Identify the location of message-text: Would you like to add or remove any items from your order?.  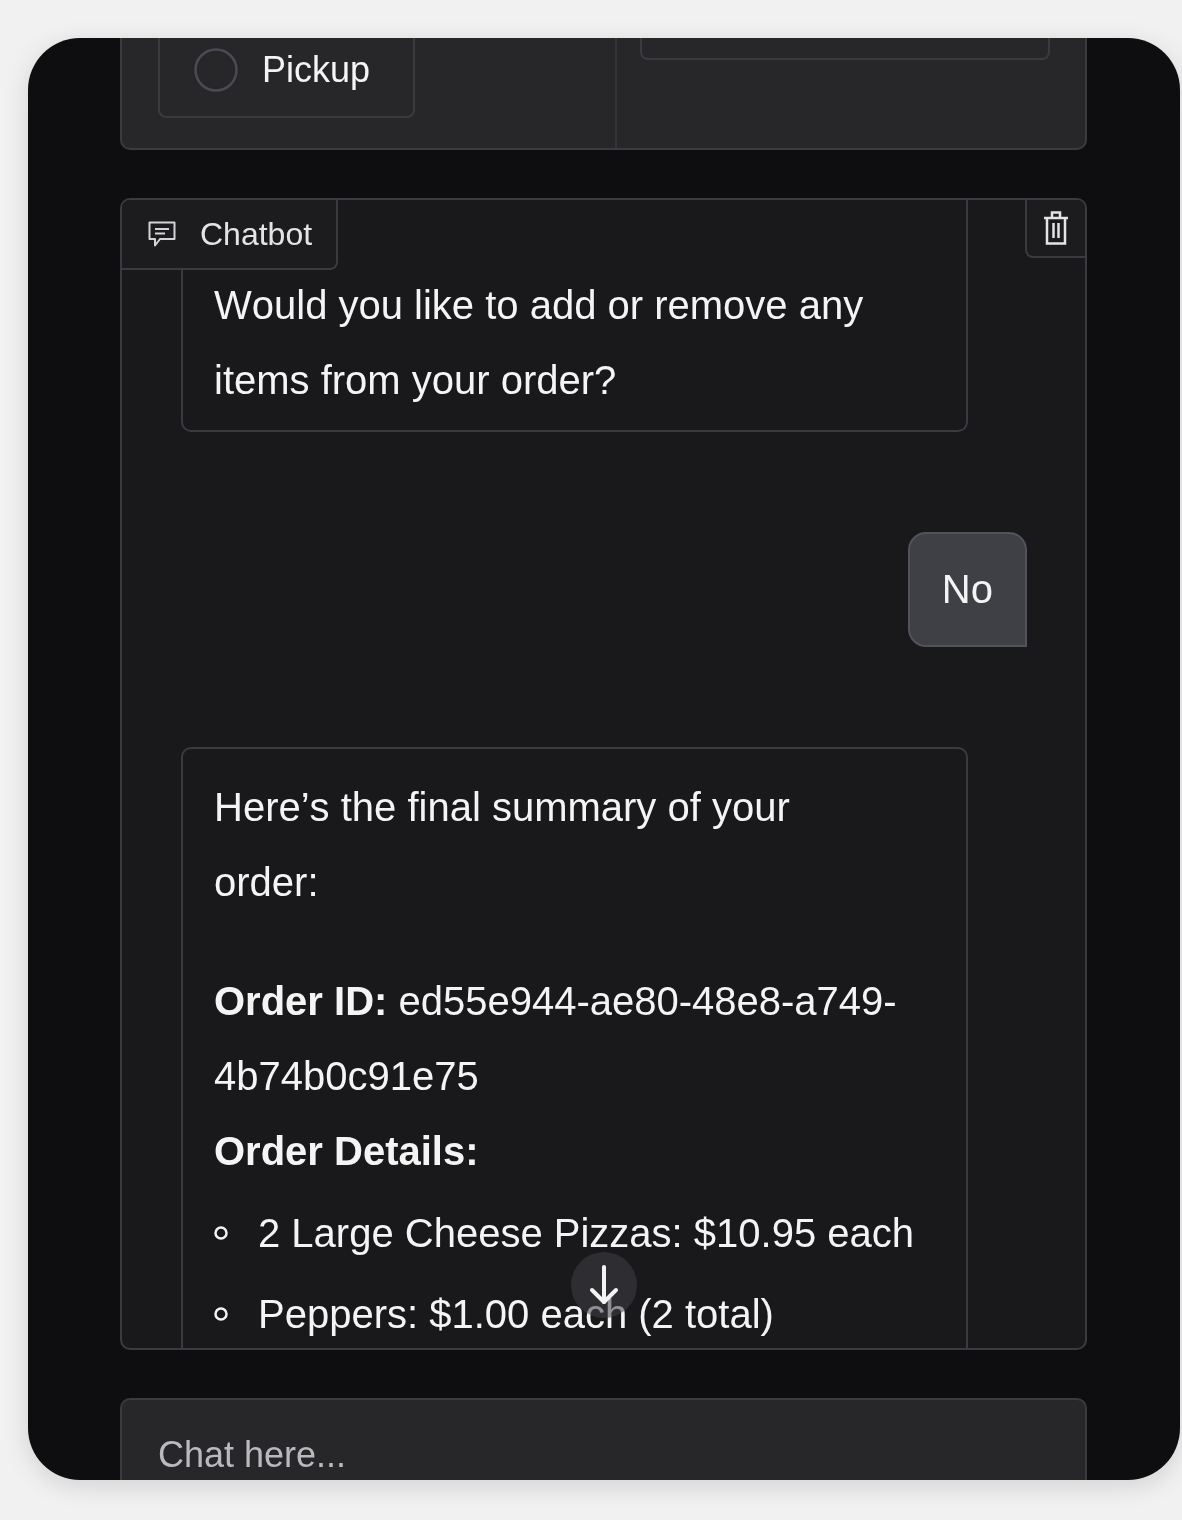
(539, 343).